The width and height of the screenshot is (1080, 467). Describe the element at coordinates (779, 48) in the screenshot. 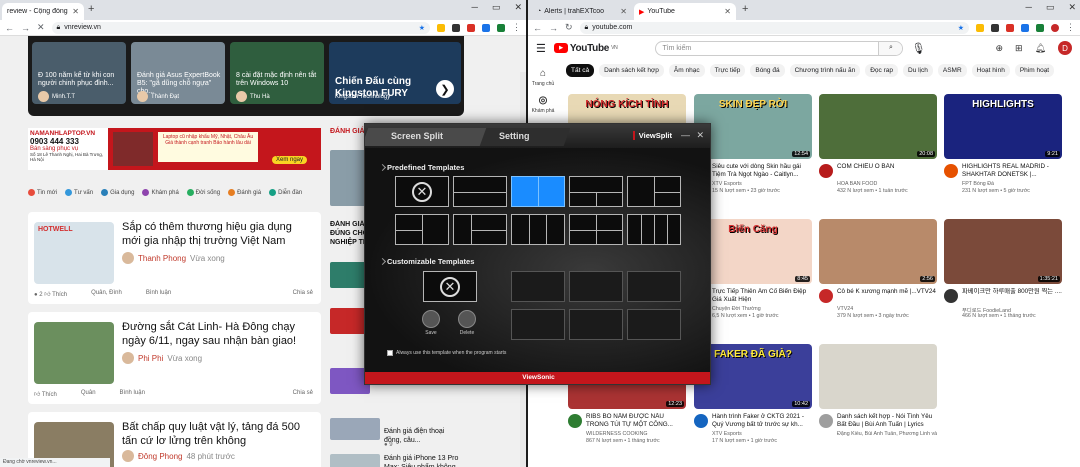

I see `search-box: Tìm kiếm ⌕` at that location.